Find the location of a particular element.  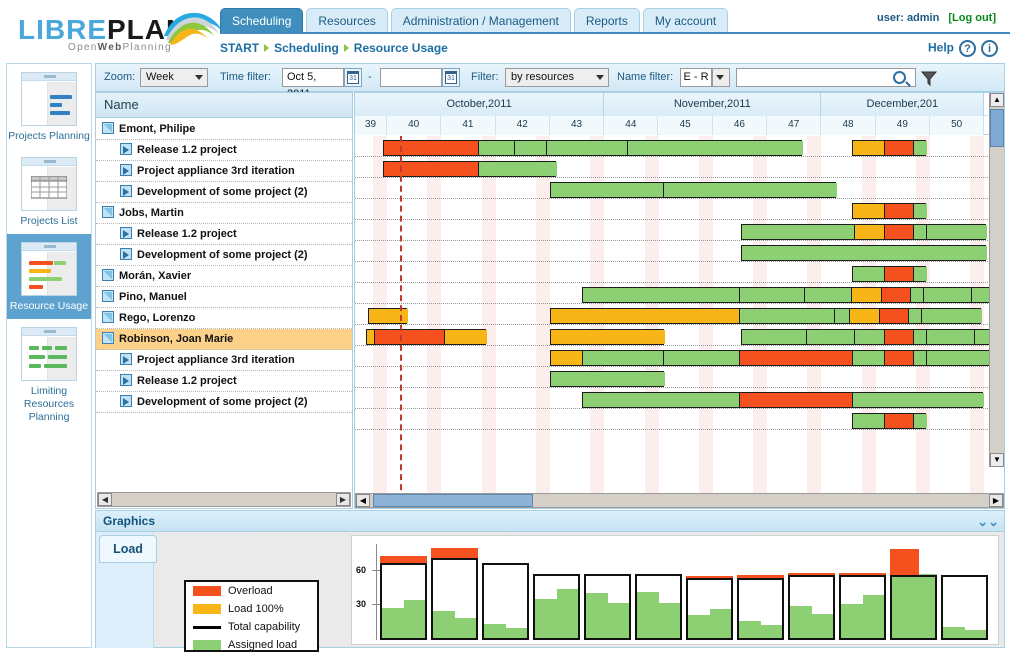

chevron-double-down-icon: ⌄⌄ is located at coordinates (988, 522).